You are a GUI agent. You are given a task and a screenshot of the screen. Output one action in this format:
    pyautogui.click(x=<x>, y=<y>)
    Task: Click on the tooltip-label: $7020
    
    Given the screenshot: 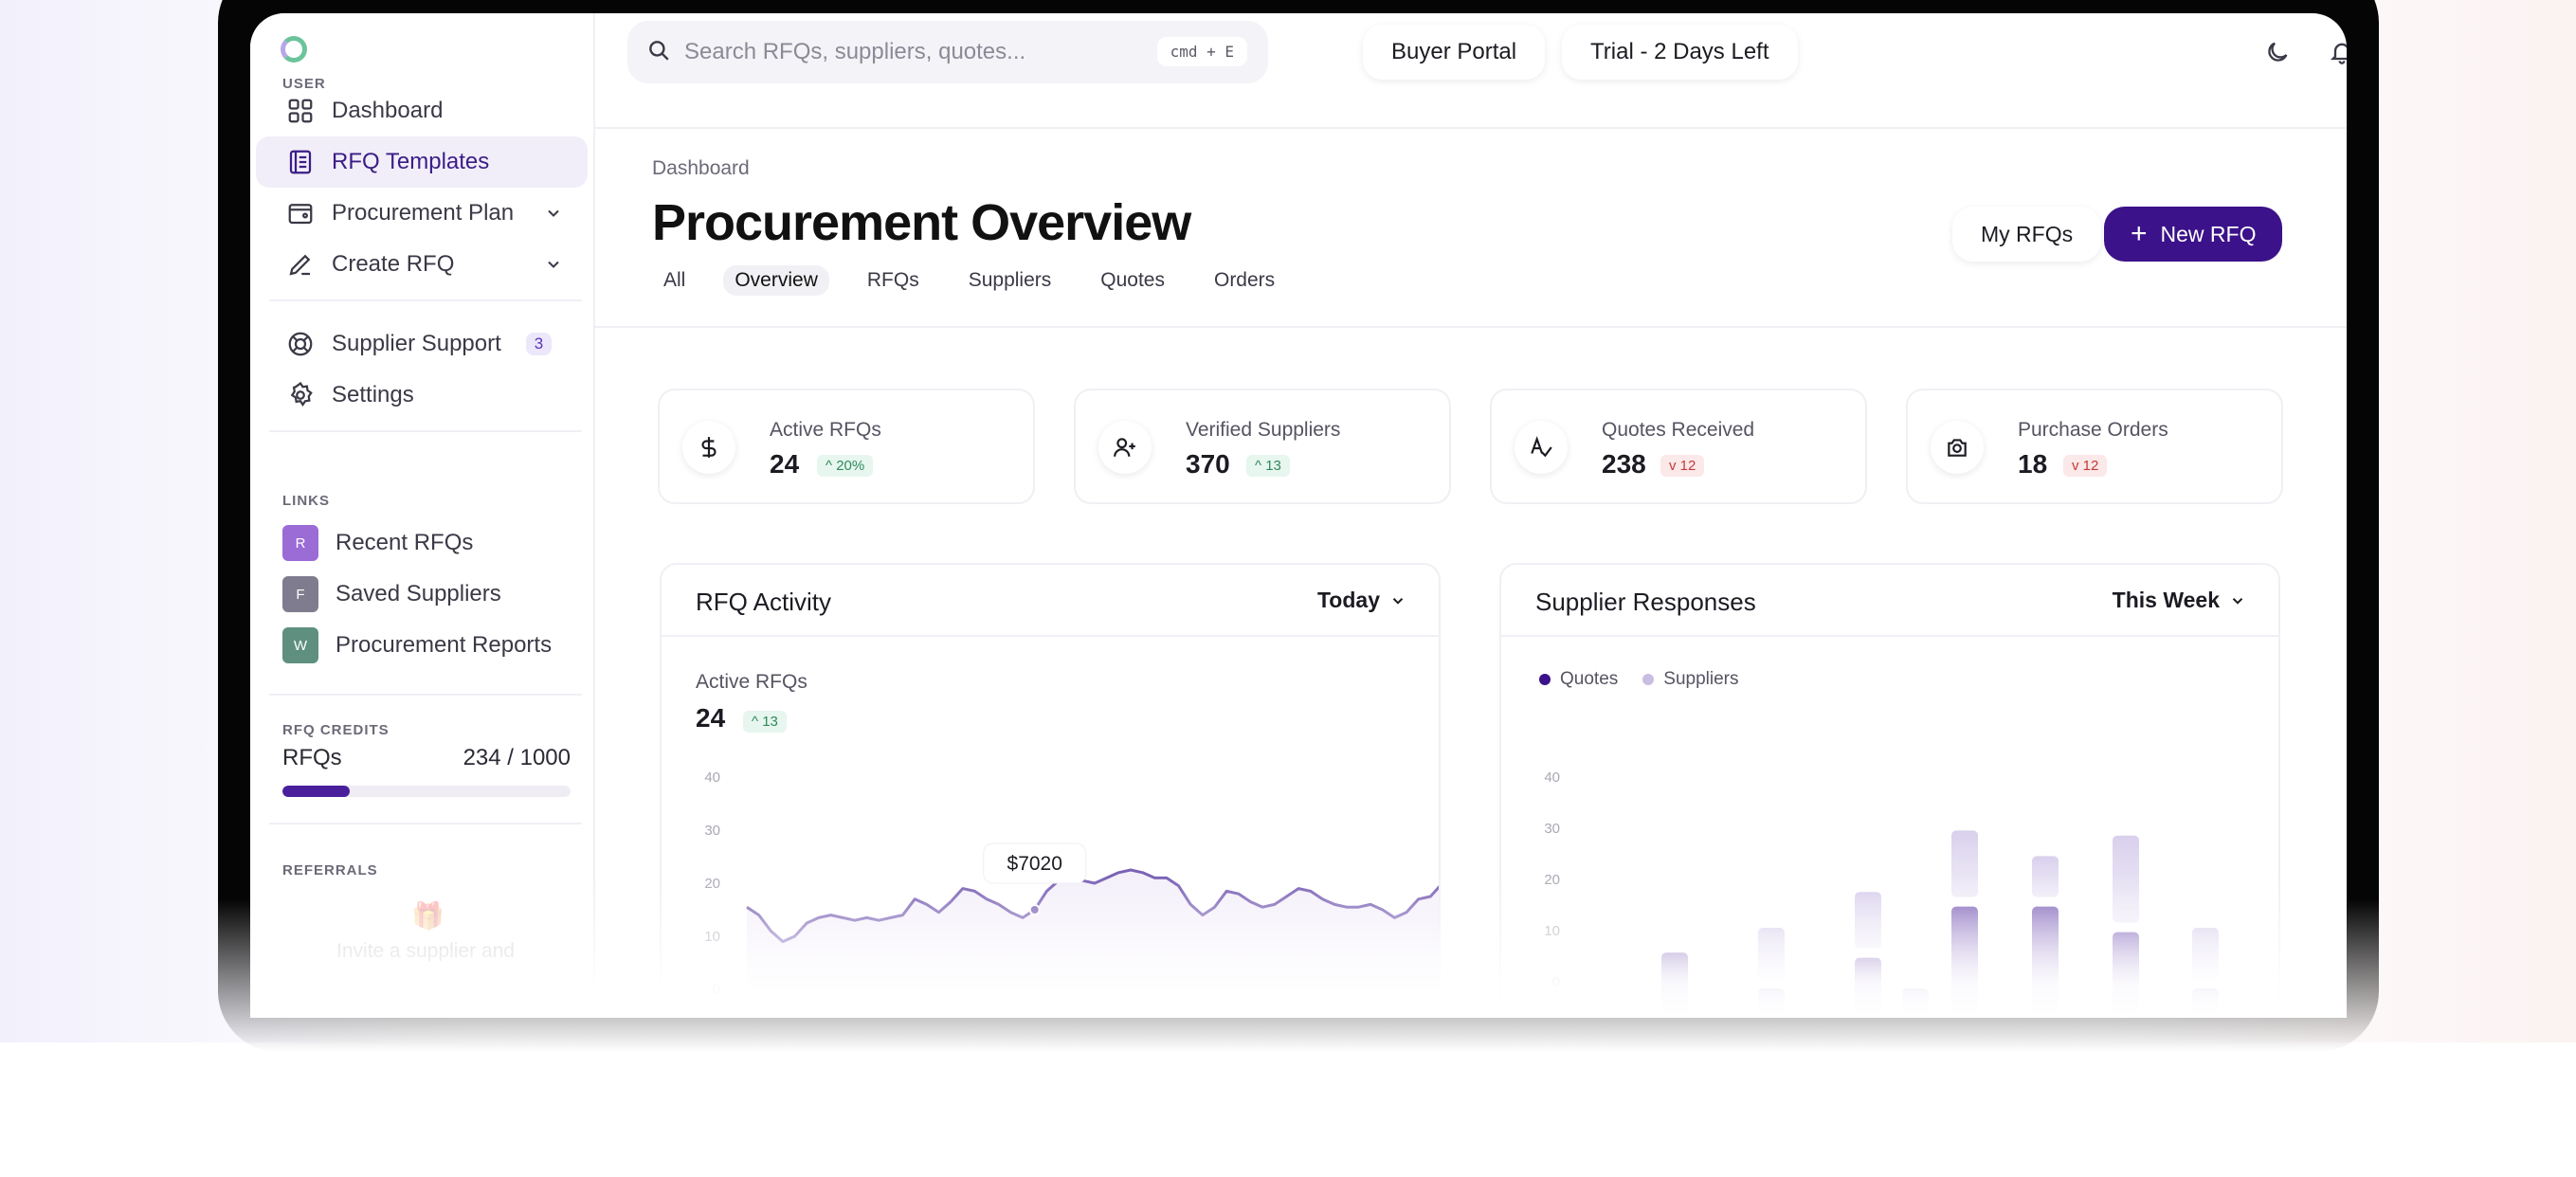 What is the action you would take?
    pyautogui.click(x=1034, y=864)
    